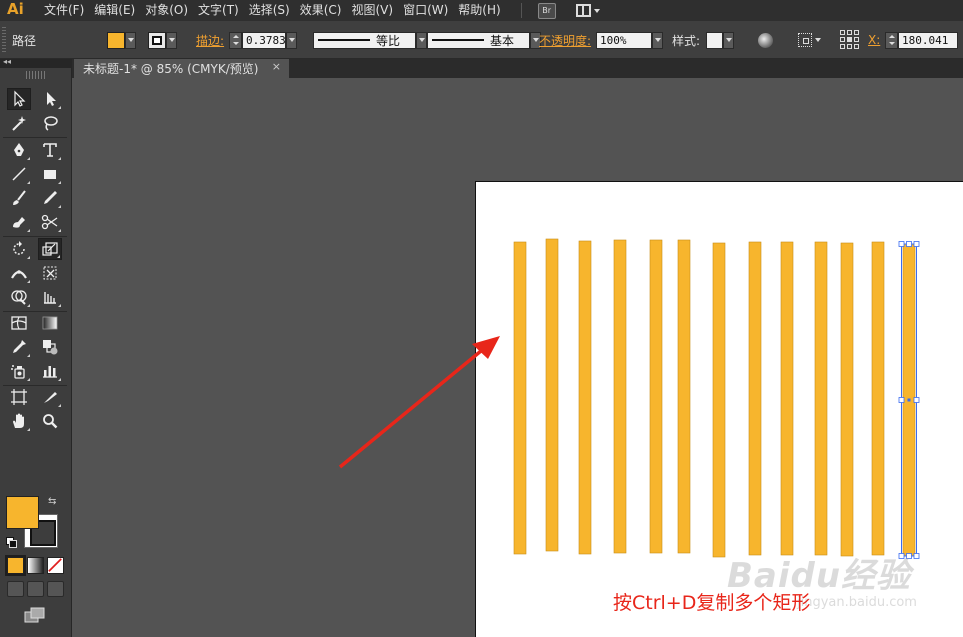 The width and height of the screenshot is (963, 637). What do you see at coordinates (55, 589) in the screenshot?
I see `draw-inside-button` at bounding box center [55, 589].